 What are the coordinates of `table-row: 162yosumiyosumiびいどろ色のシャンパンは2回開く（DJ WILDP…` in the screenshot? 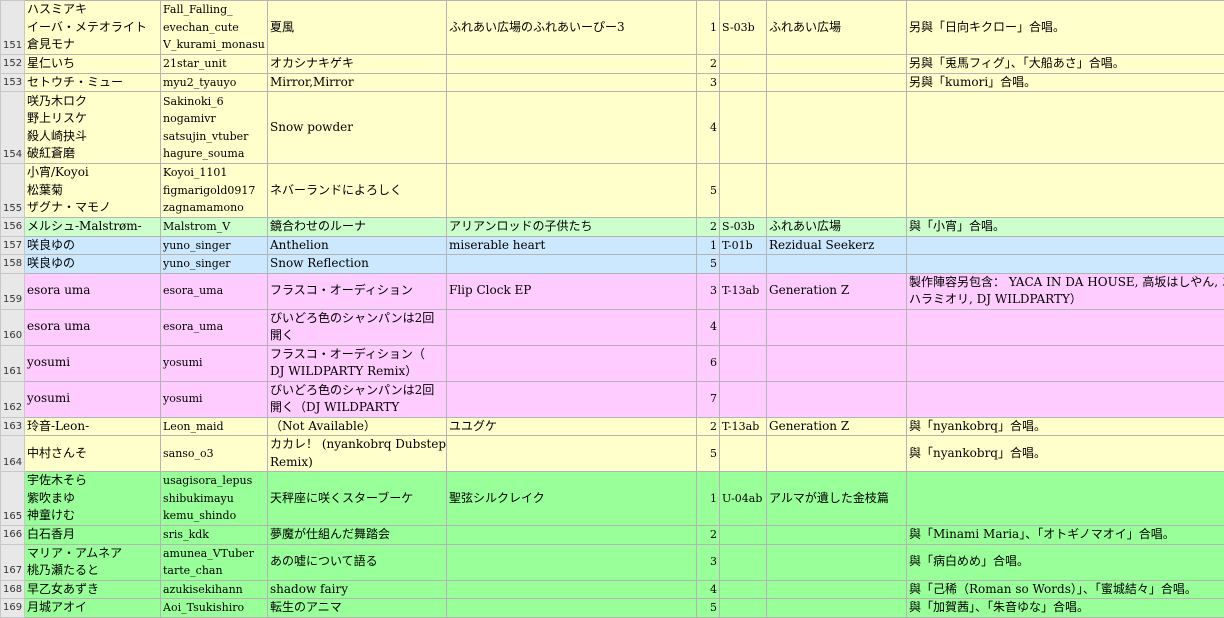 It's located at (612, 399).